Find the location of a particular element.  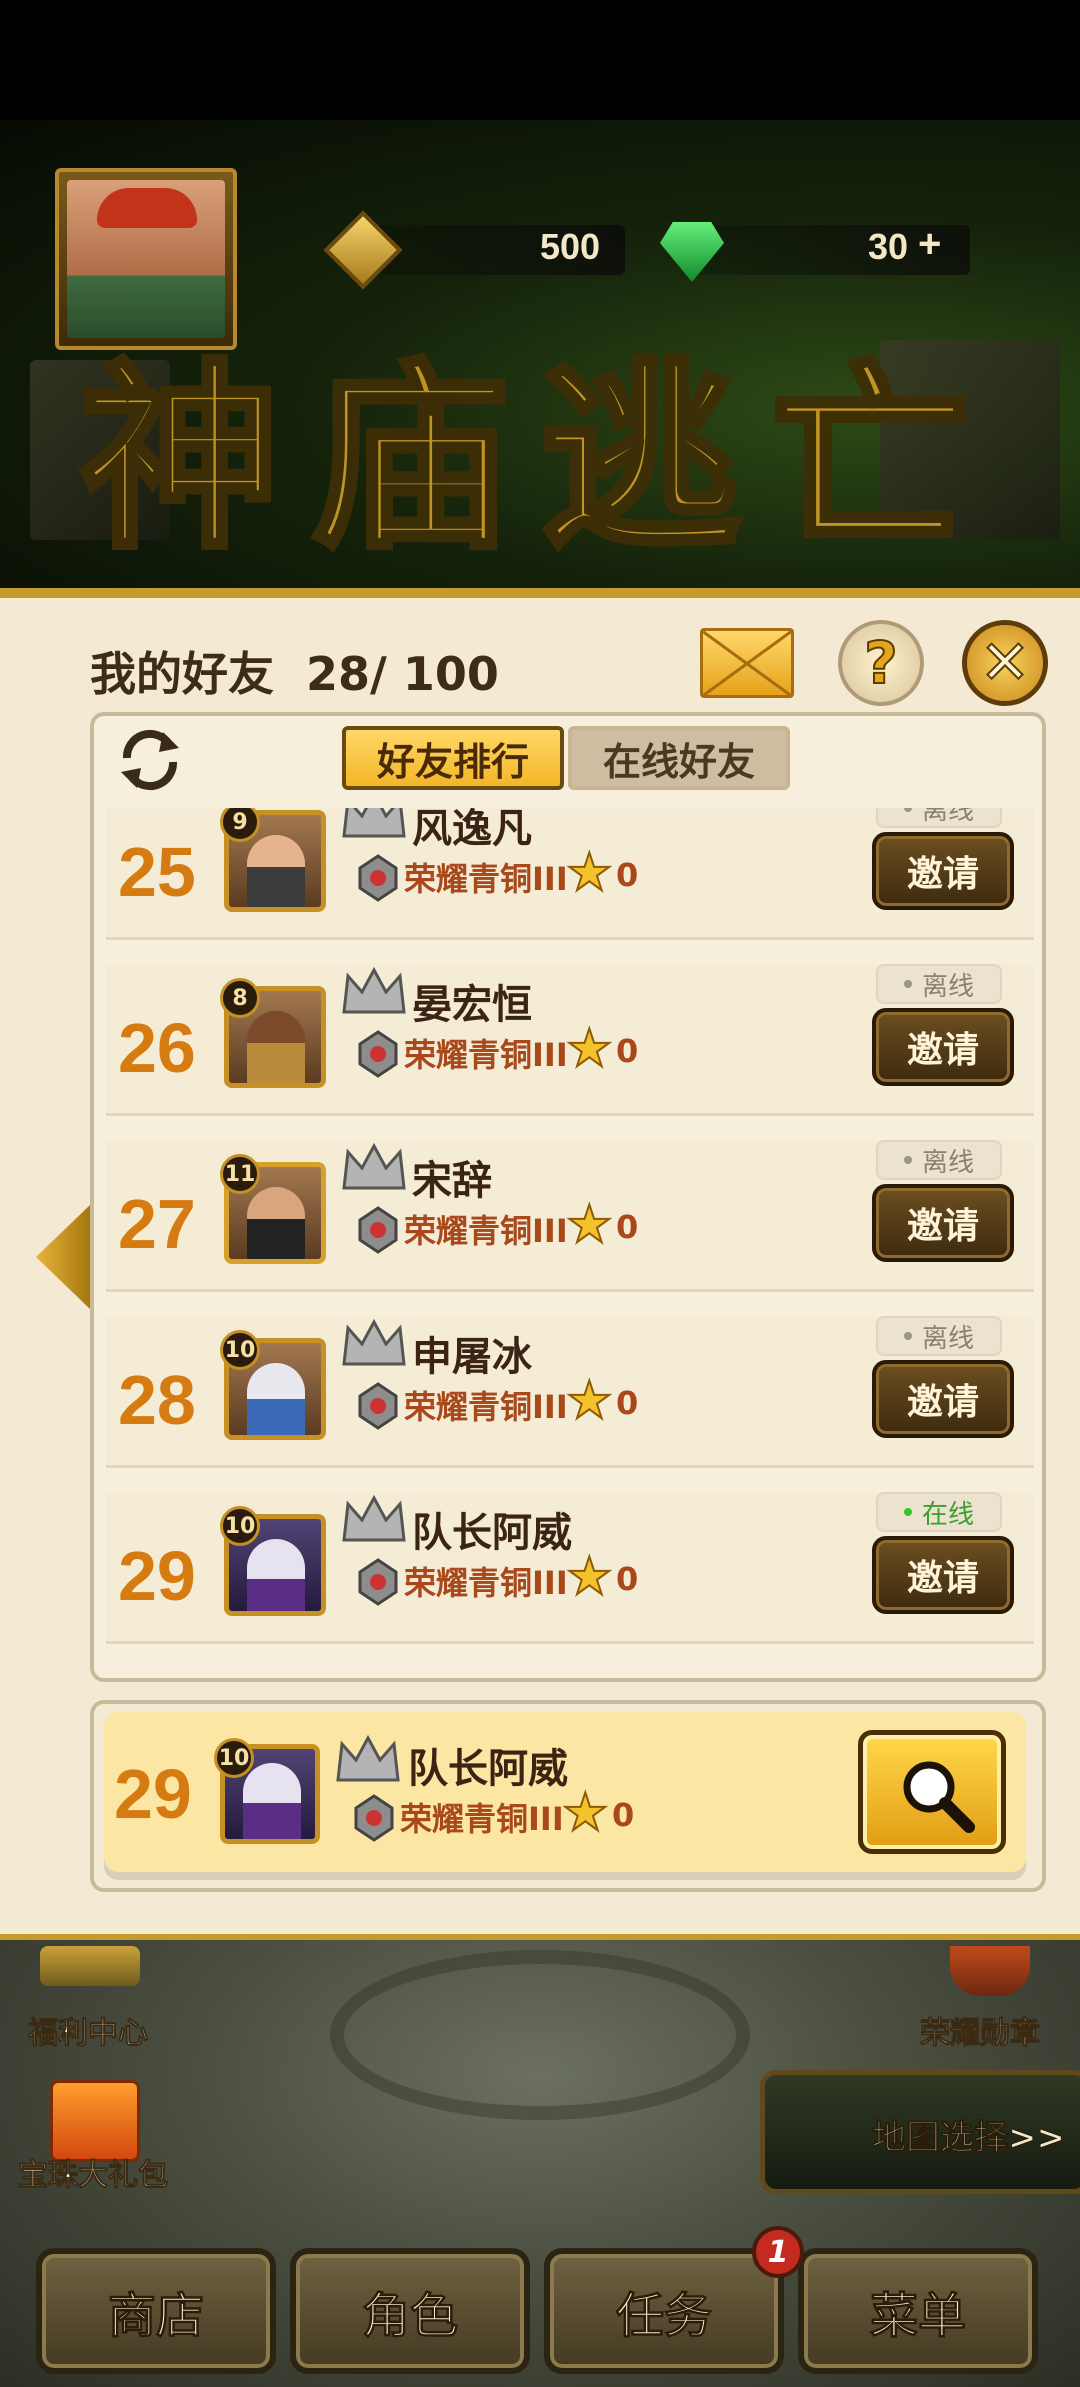

honor-medal-icon is located at coordinates (990, 1971).